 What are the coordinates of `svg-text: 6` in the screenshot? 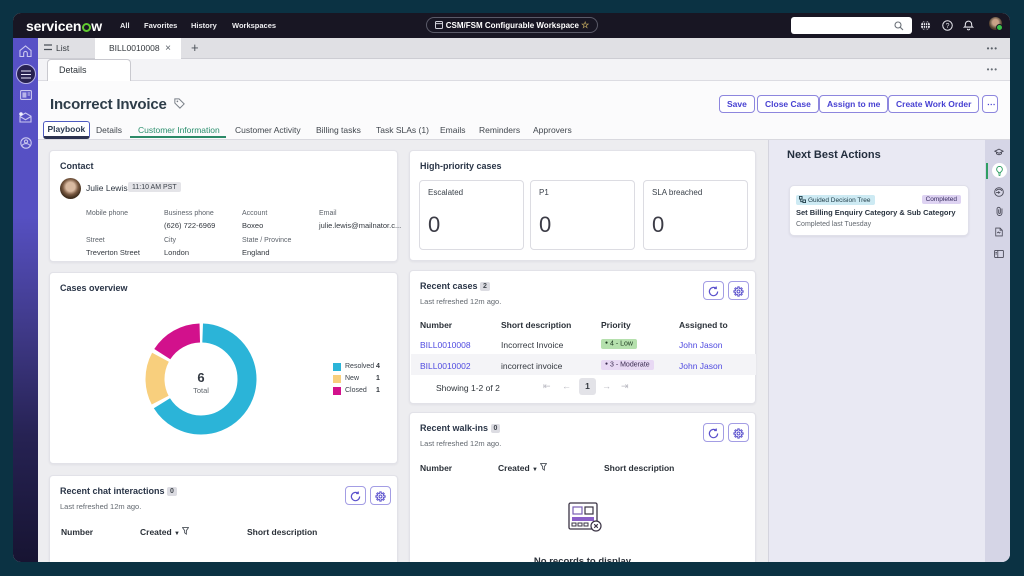 It's located at (200, 377).